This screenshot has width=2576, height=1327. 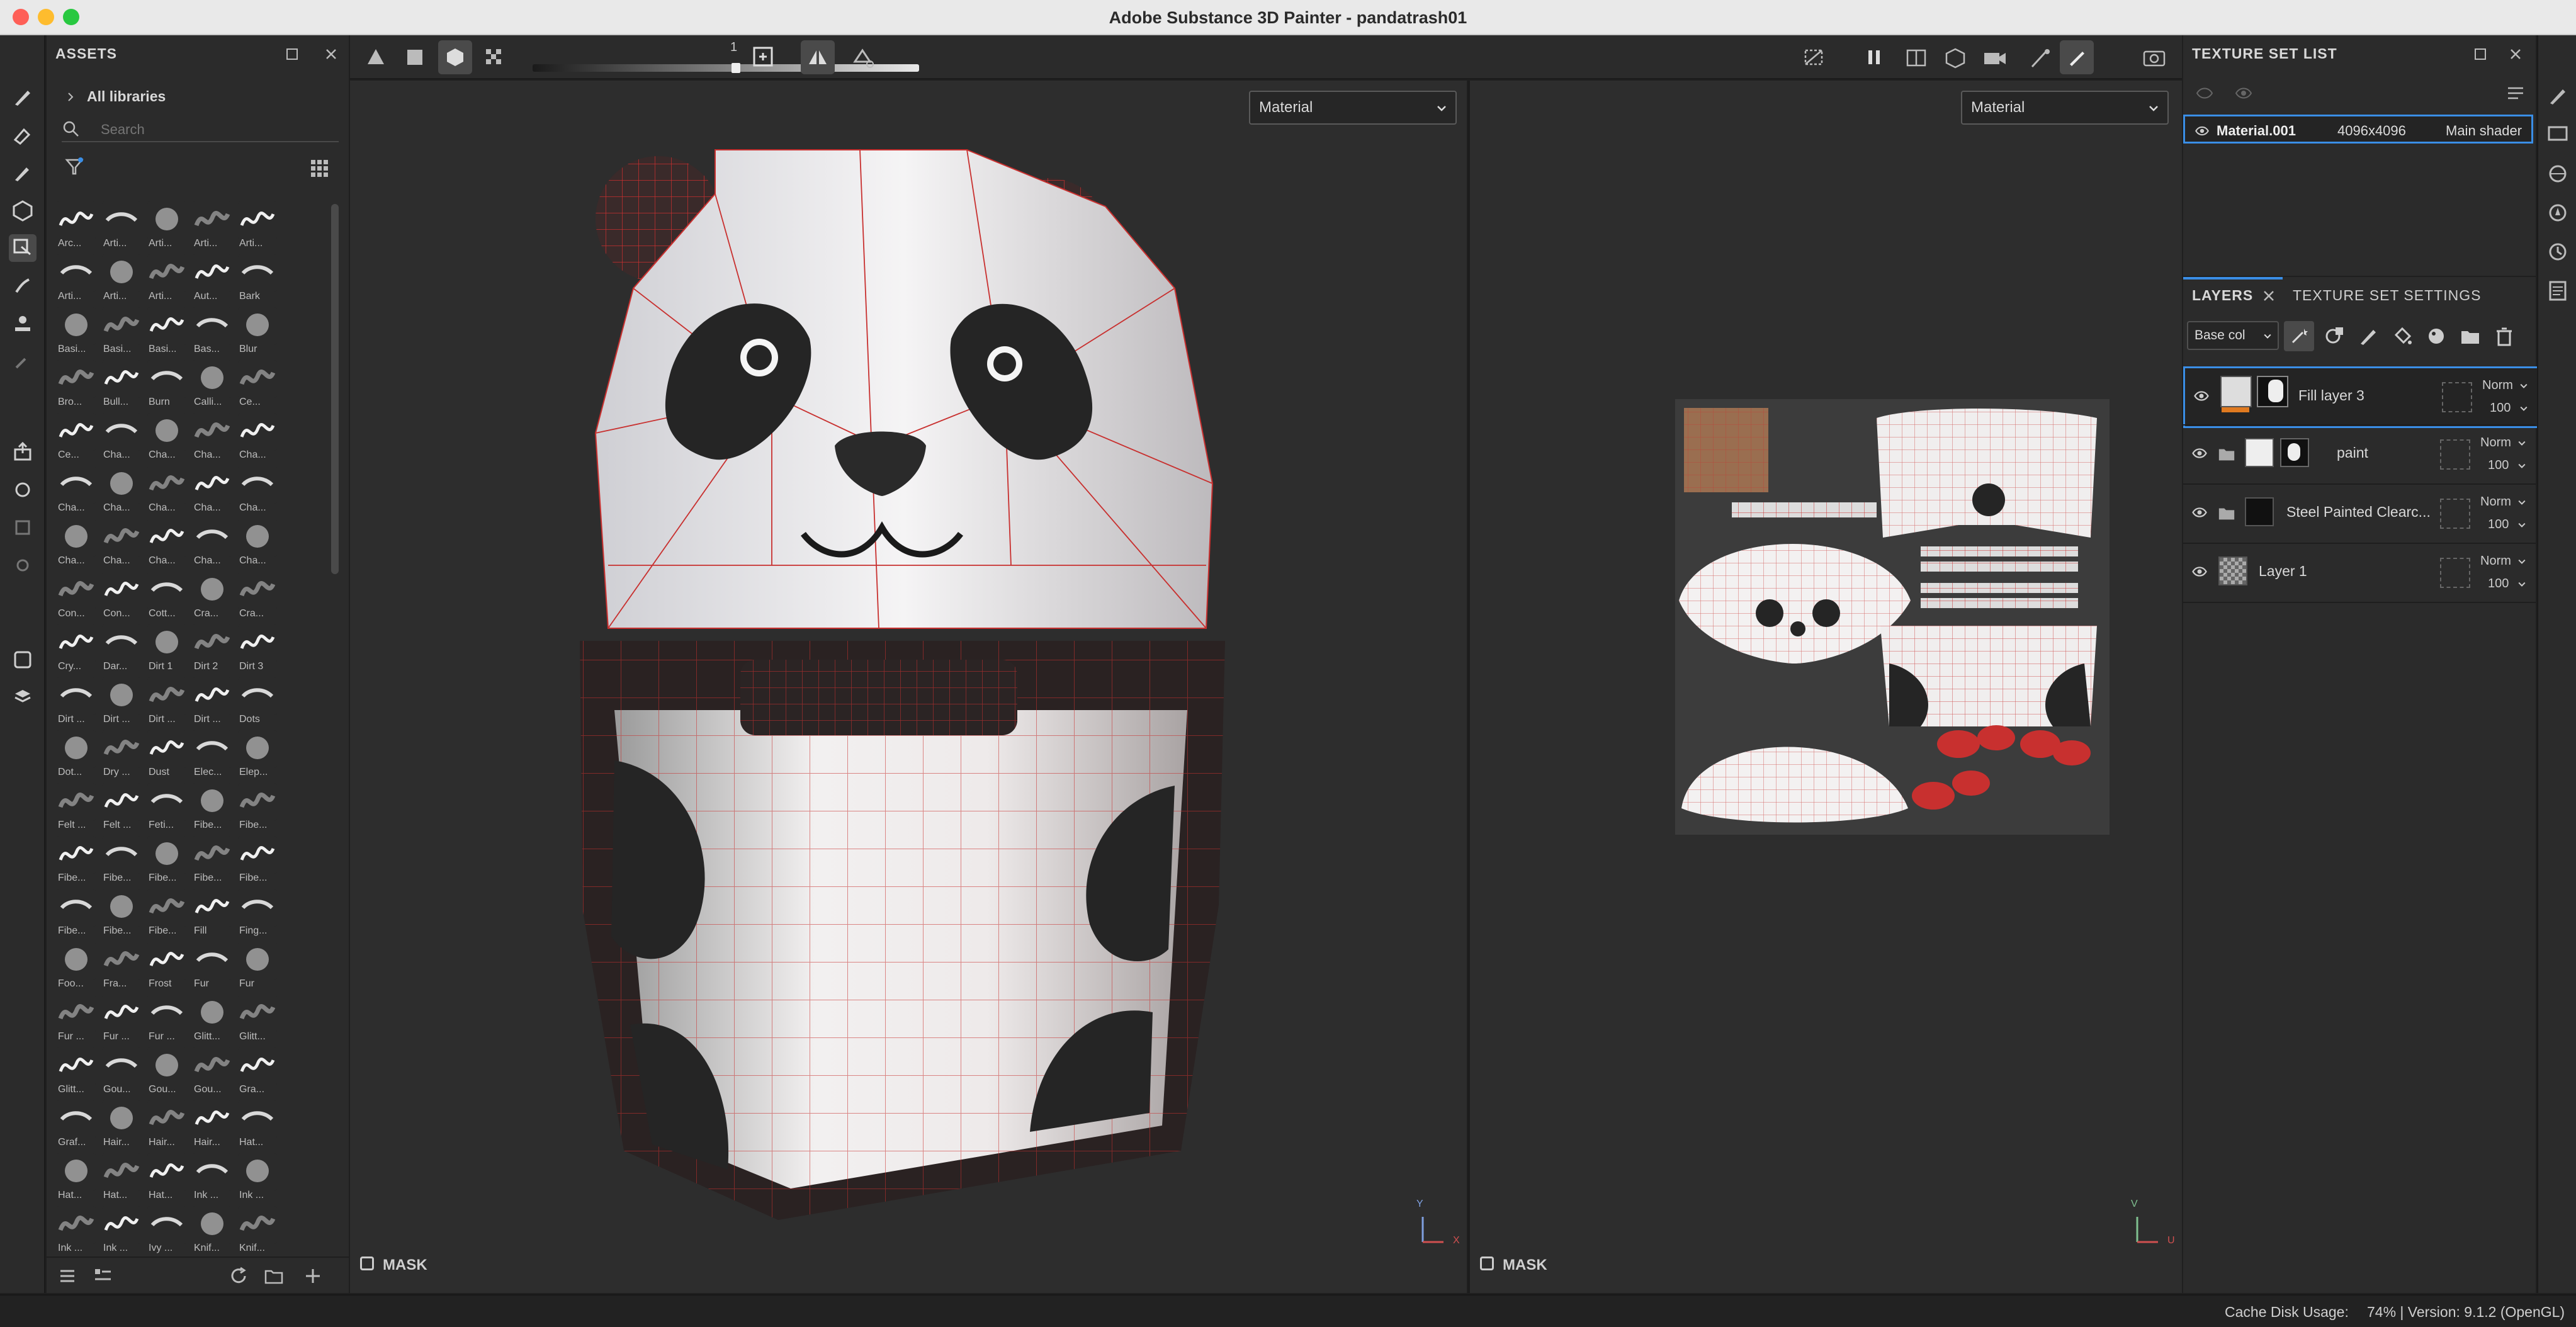 What do you see at coordinates (2558, 135) in the screenshot?
I see `display-tool` at bounding box center [2558, 135].